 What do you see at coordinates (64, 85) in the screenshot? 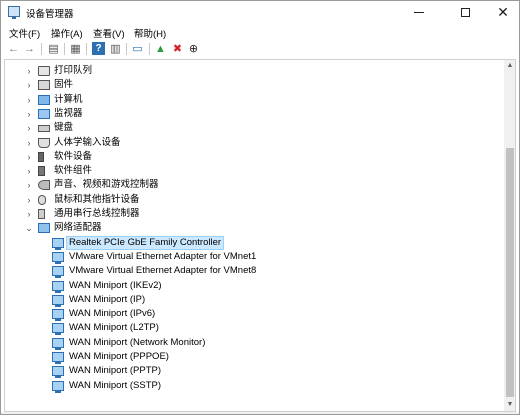
I see `tree-category-label: 固件` at bounding box center [64, 85].